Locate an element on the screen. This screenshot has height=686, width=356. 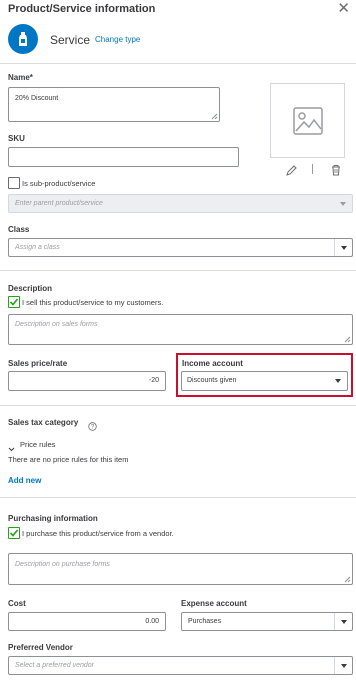
expense-account-select: Purchases is located at coordinates (267, 621).